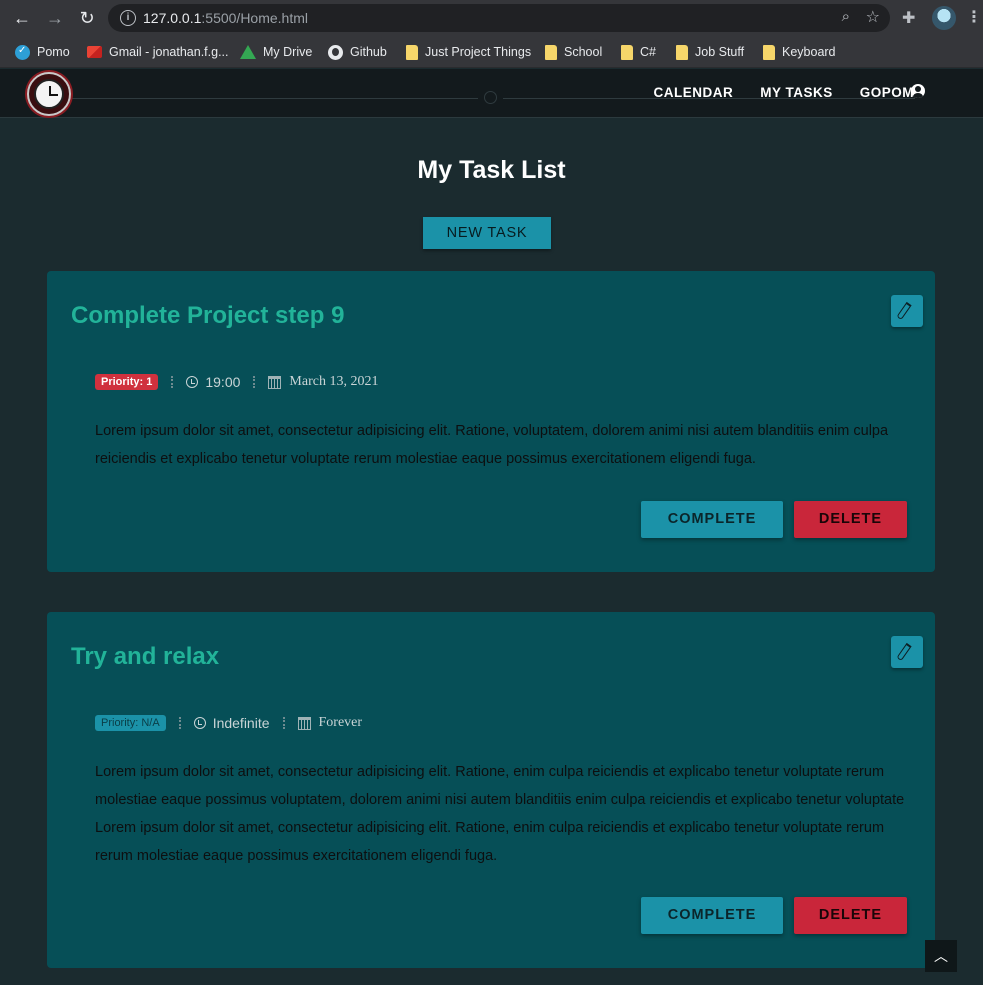 This screenshot has height=985, width=983. What do you see at coordinates (128, 18) in the screenshot?
I see `site-info-icon: i` at bounding box center [128, 18].